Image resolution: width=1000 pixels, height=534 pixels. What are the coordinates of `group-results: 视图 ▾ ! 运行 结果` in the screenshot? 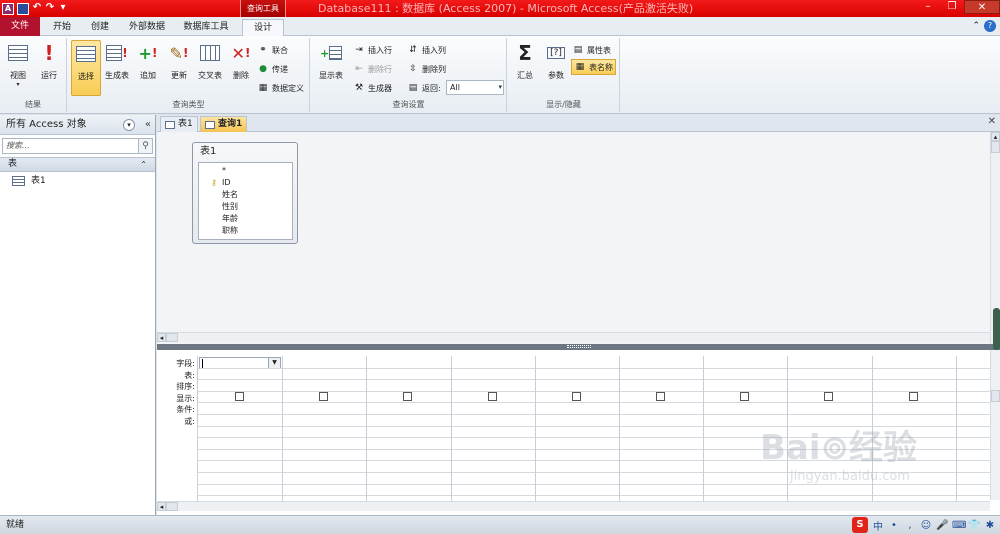 It's located at (33, 75).